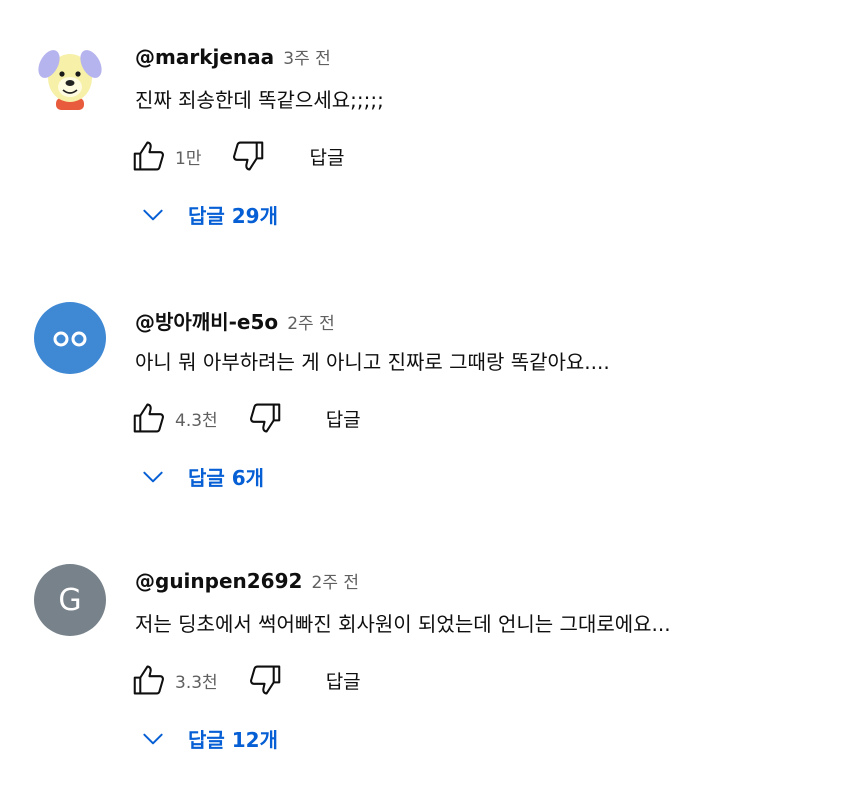 The height and width of the screenshot is (804, 852). I want to click on like-count: 3.3천, so click(196, 682).